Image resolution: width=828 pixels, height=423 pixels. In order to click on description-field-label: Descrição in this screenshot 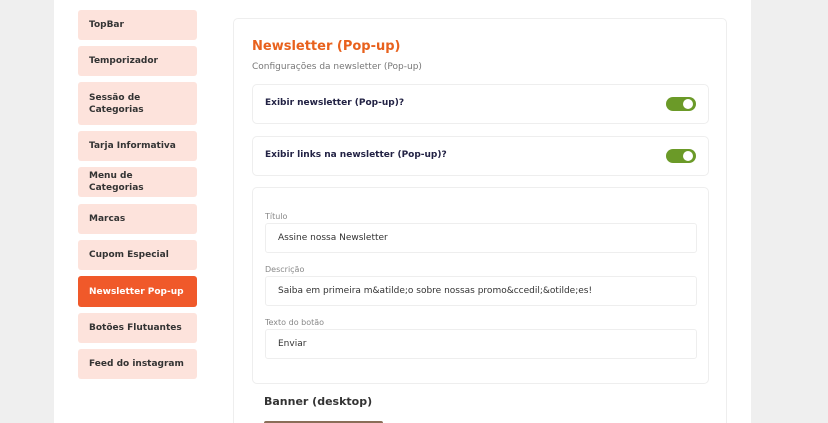, I will do `click(285, 269)`.